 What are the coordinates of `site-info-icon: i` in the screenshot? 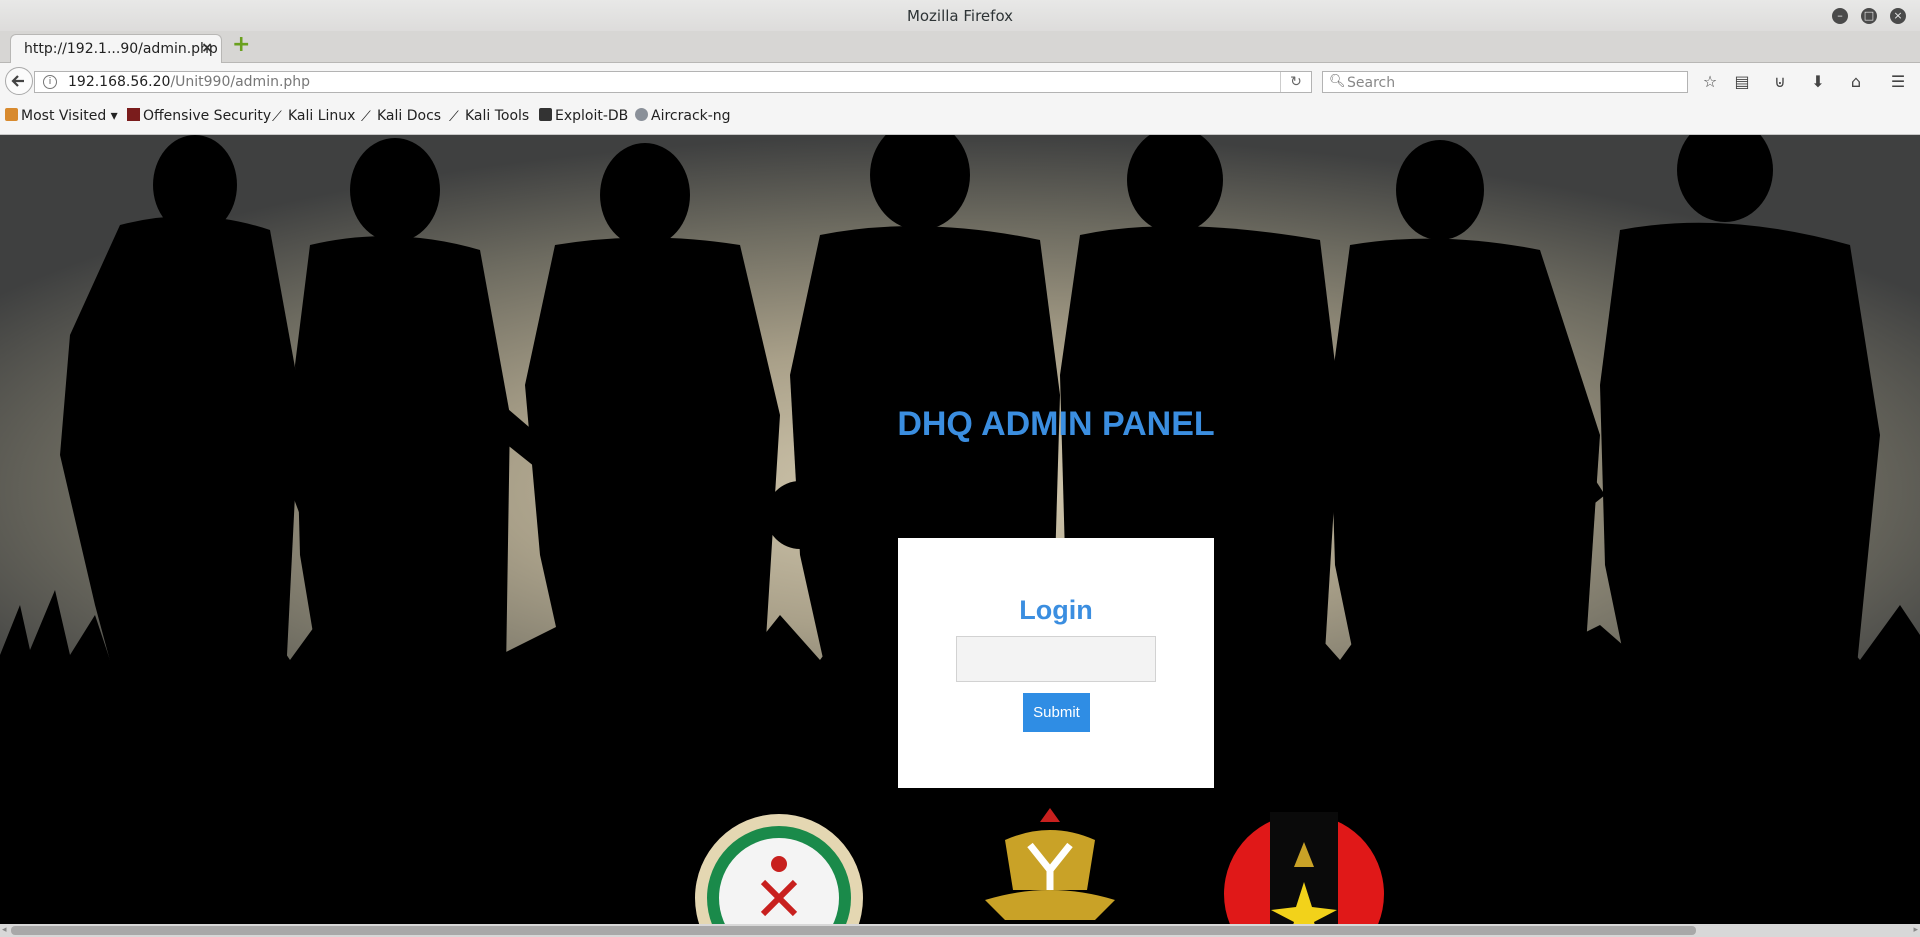 It's located at (50, 82).